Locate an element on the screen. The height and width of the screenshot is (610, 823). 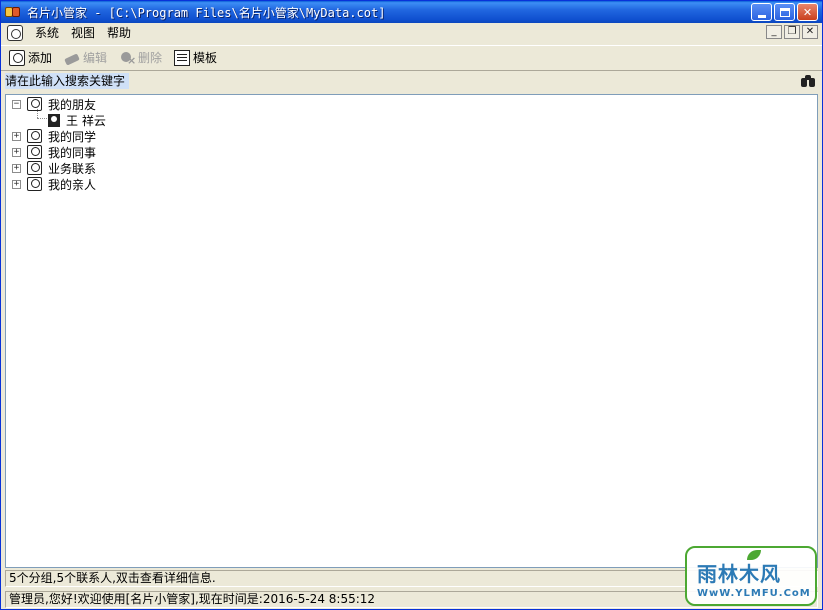
child-restore-button: ❐ is located at coordinates (792, 32).